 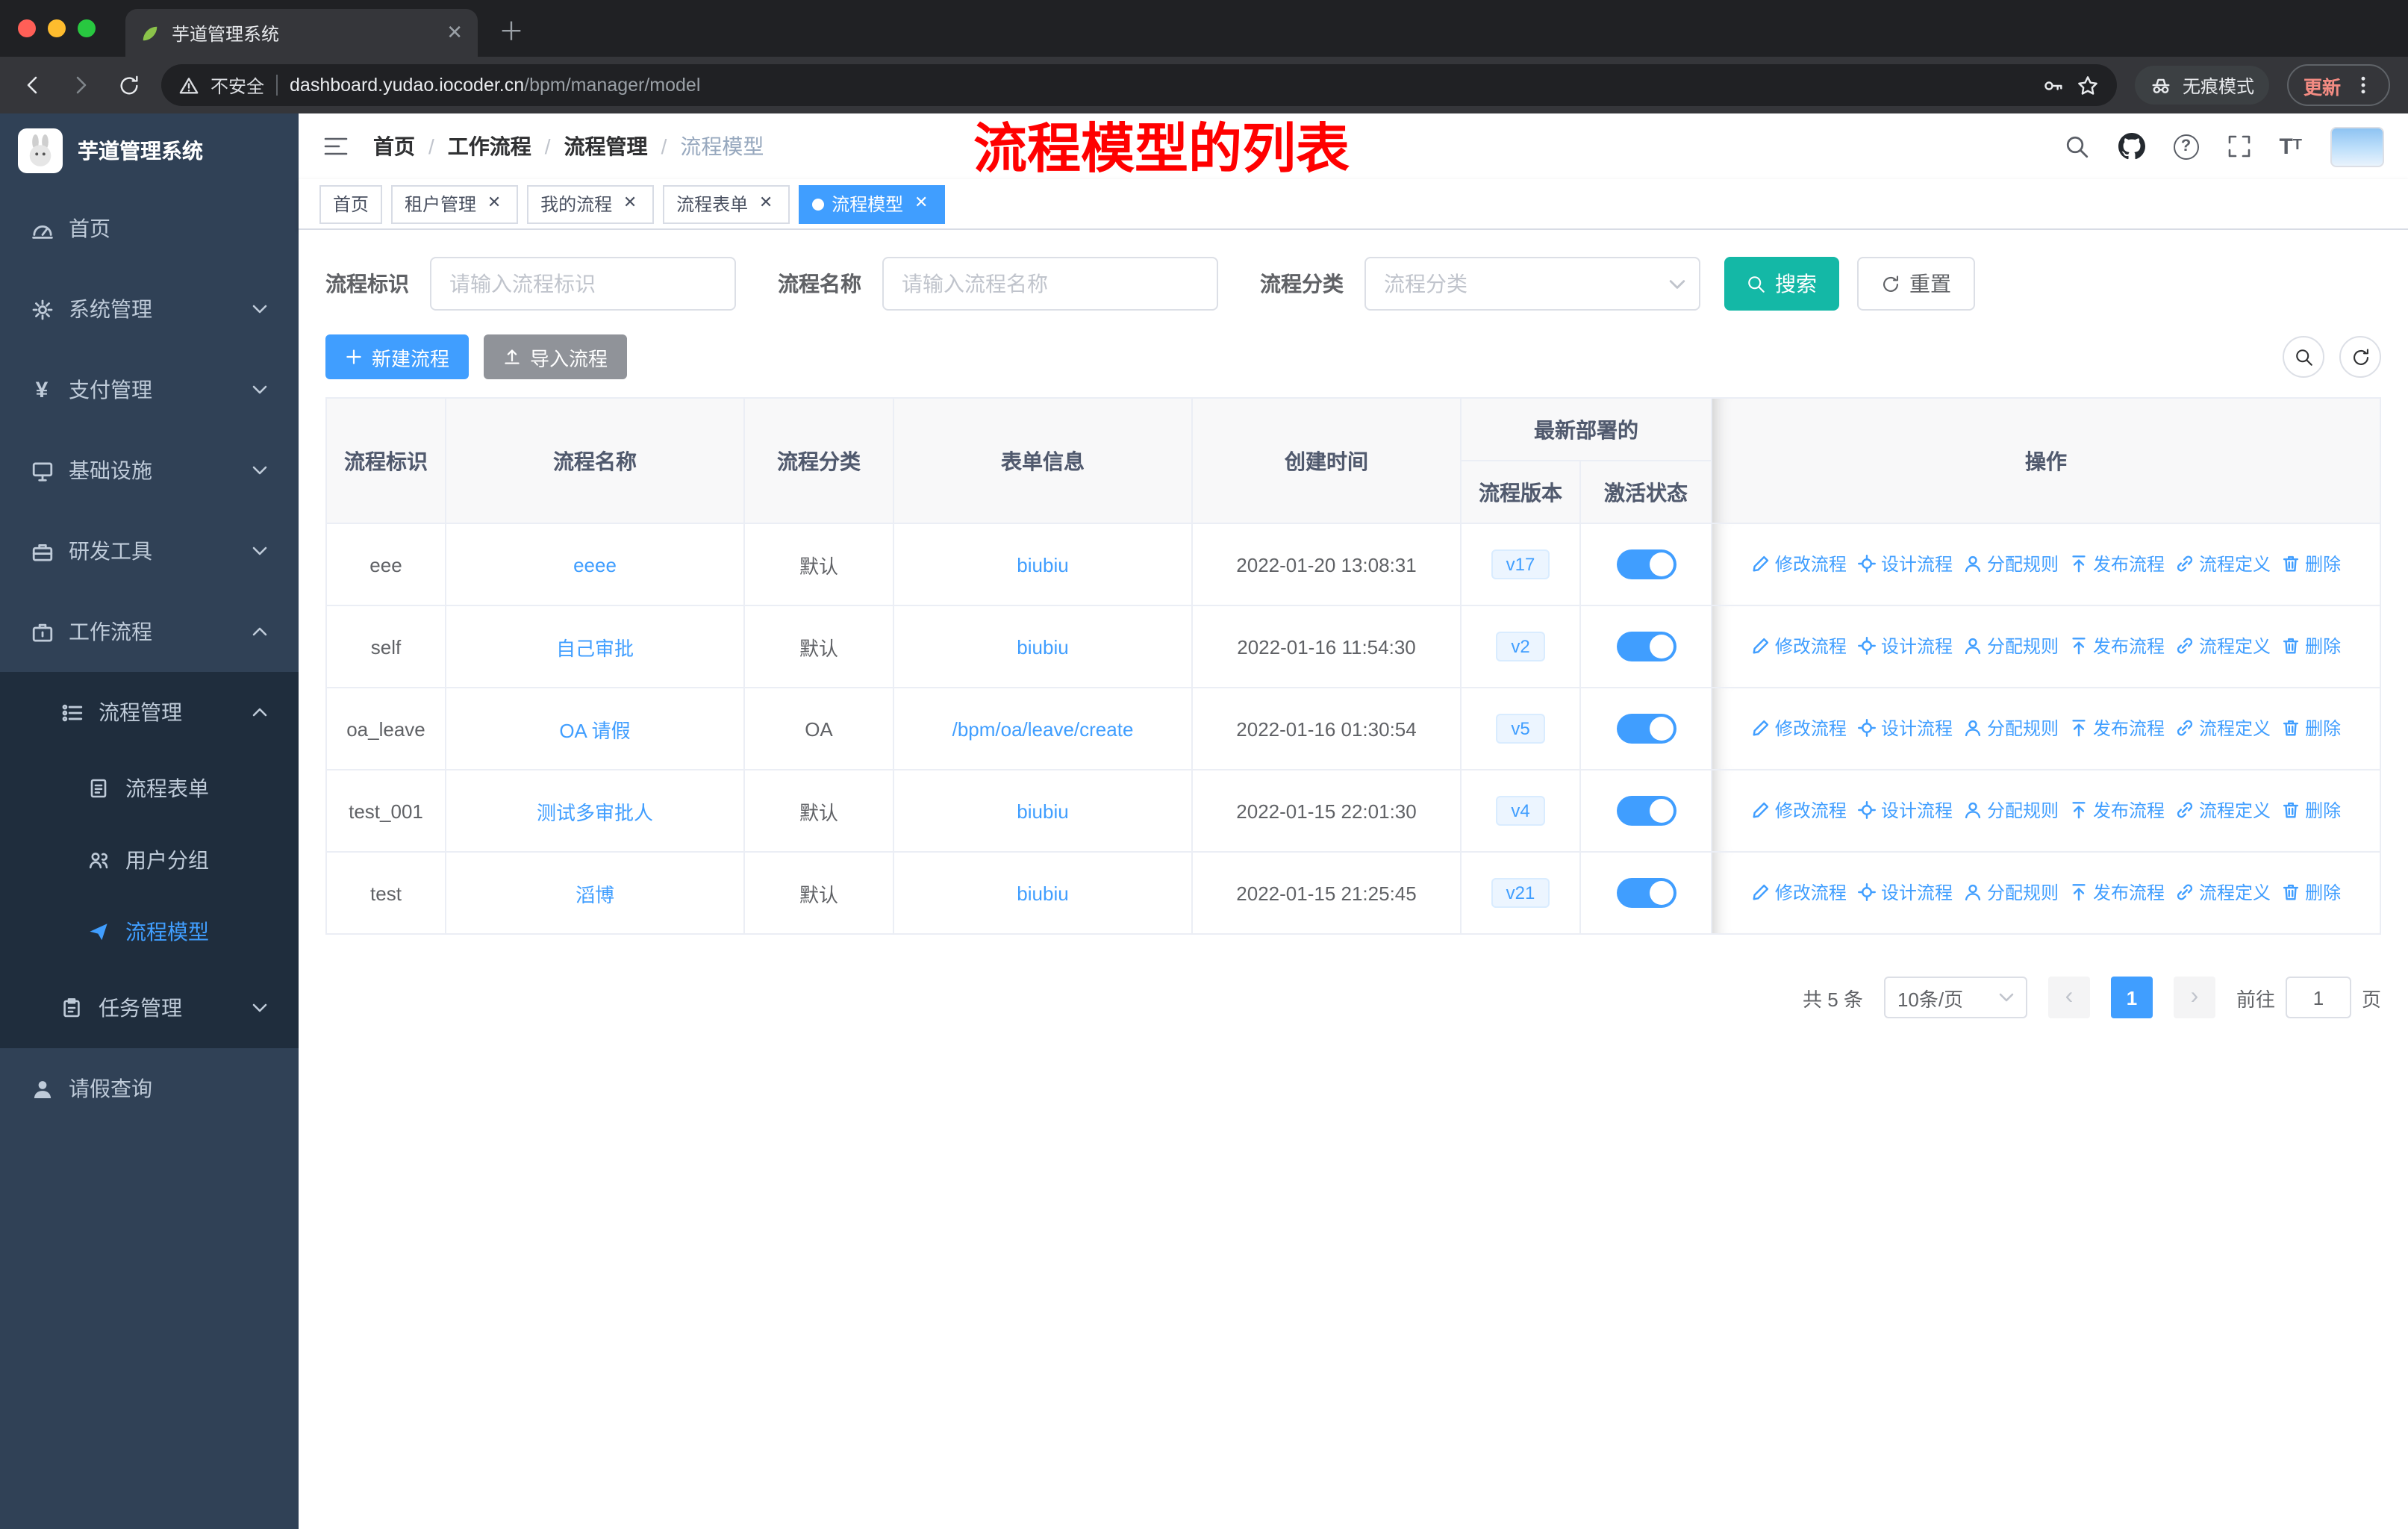 What do you see at coordinates (2318, 997) in the screenshot?
I see `goto-page-input` at bounding box center [2318, 997].